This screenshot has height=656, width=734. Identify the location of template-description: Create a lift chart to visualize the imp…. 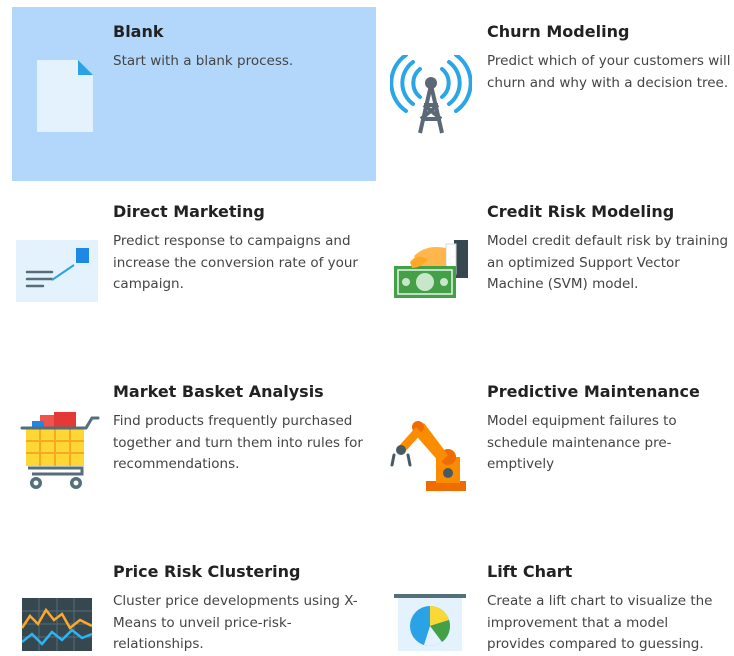
(600, 622).